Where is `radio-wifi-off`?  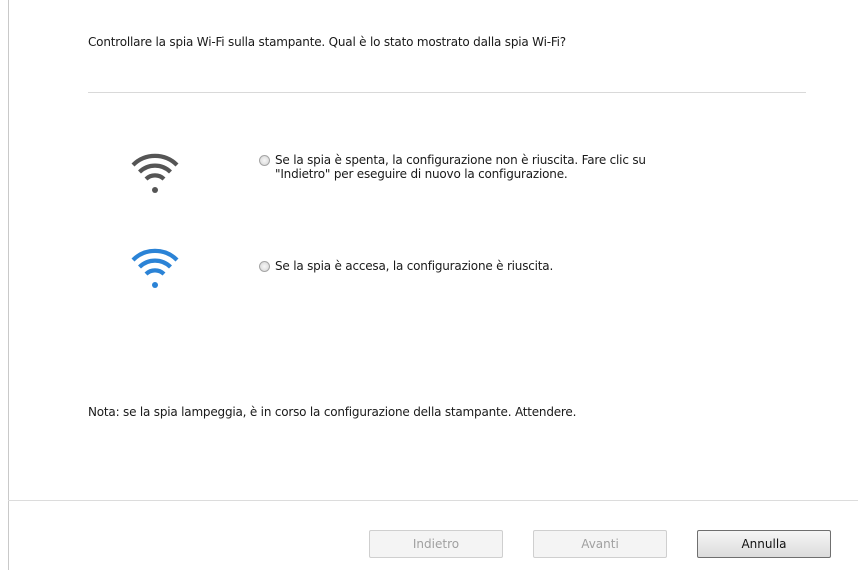 radio-wifi-off is located at coordinates (264, 160).